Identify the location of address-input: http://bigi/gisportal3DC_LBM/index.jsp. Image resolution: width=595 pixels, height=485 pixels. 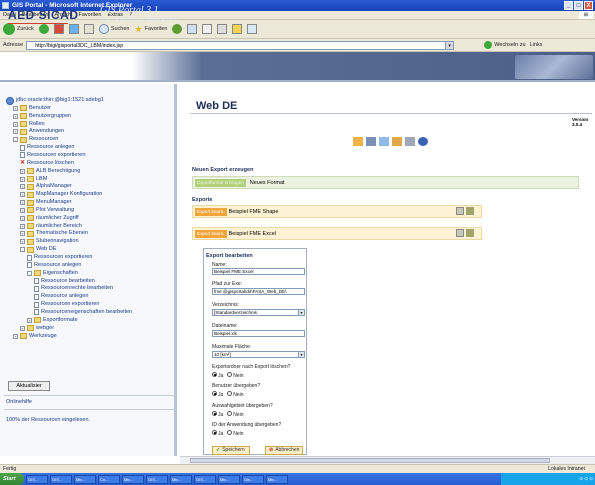
(236, 45).